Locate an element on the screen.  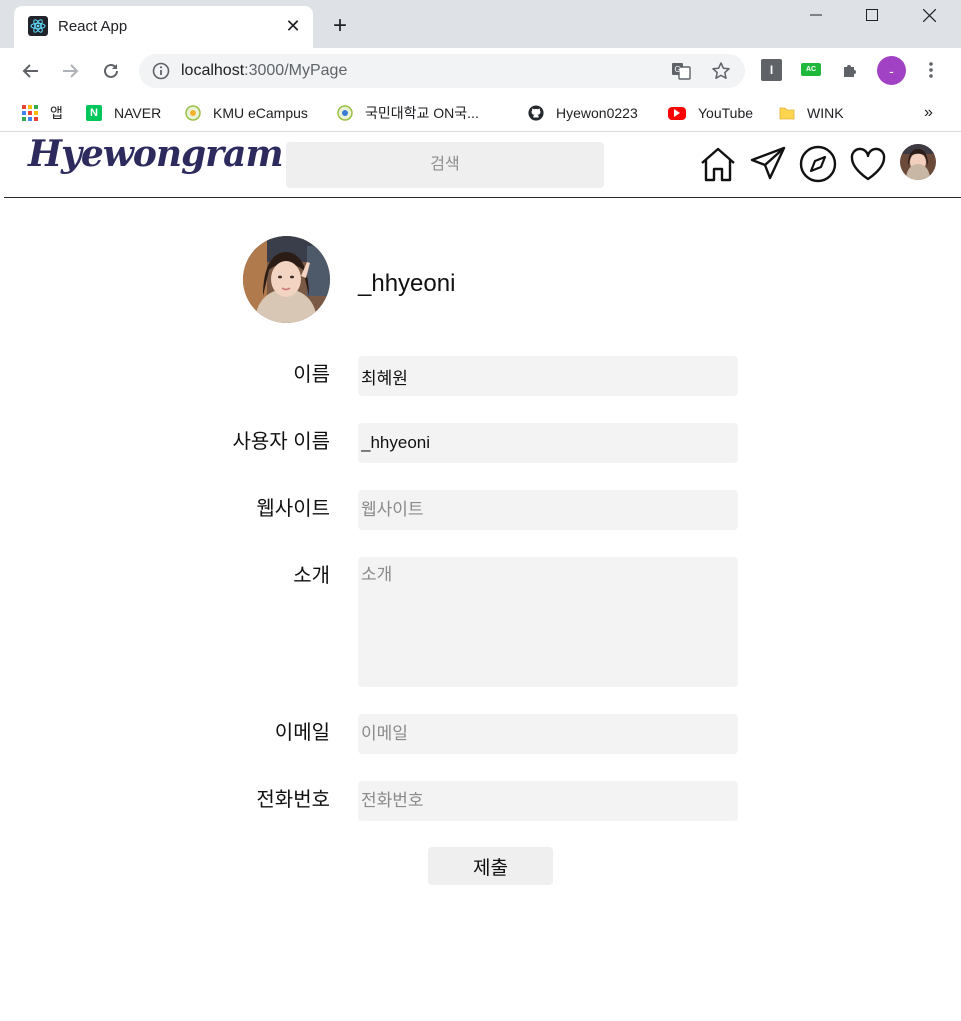
bookmark-label: Hyewon0223 is located at coordinates (597, 113).